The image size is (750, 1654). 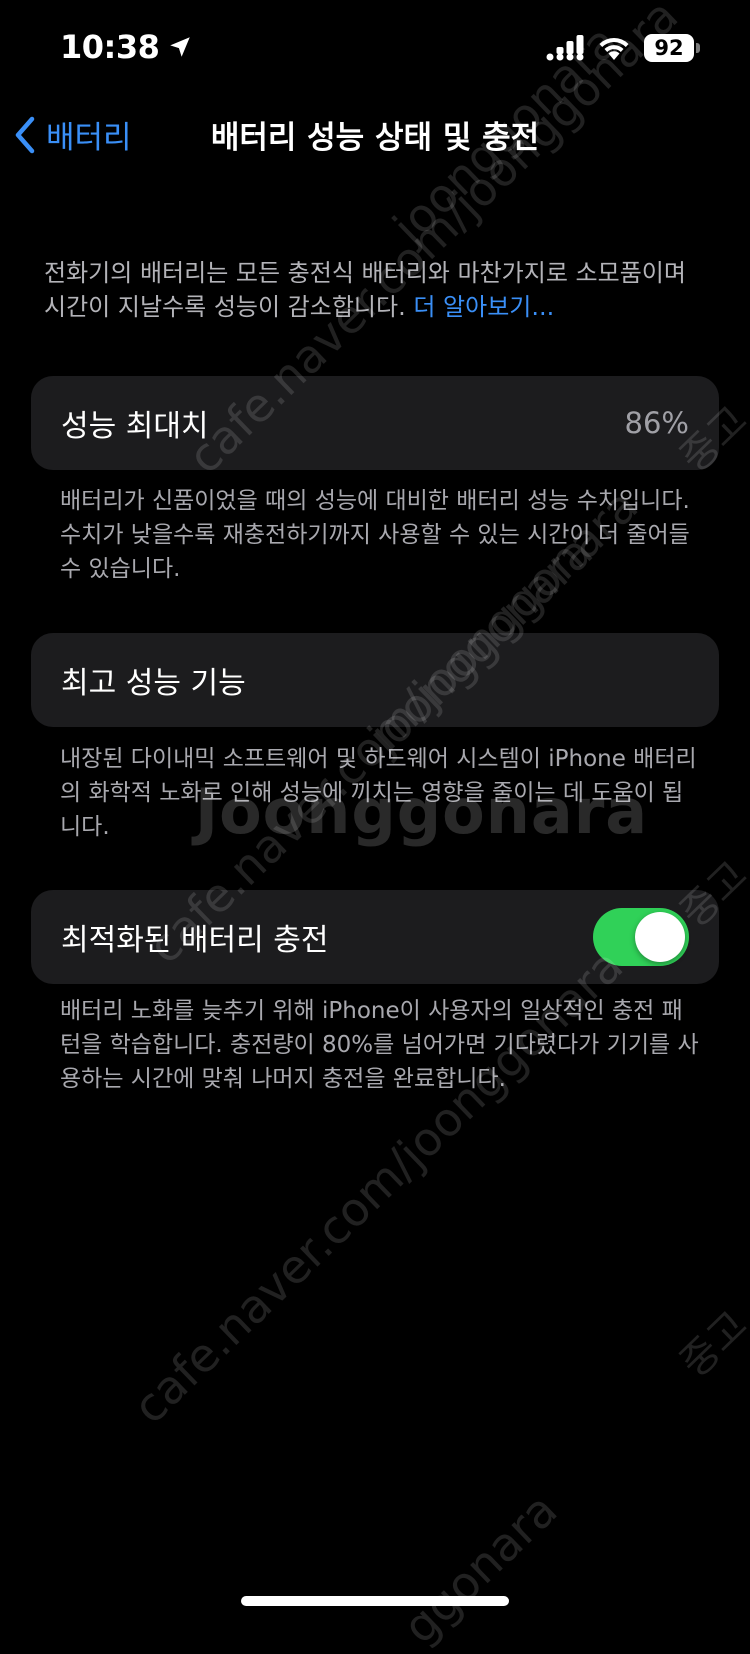 What do you see at coordinates (710, 1344) in the screenshot?
I see `watermark-edge: 중고` at bounding box center [710, 1344].